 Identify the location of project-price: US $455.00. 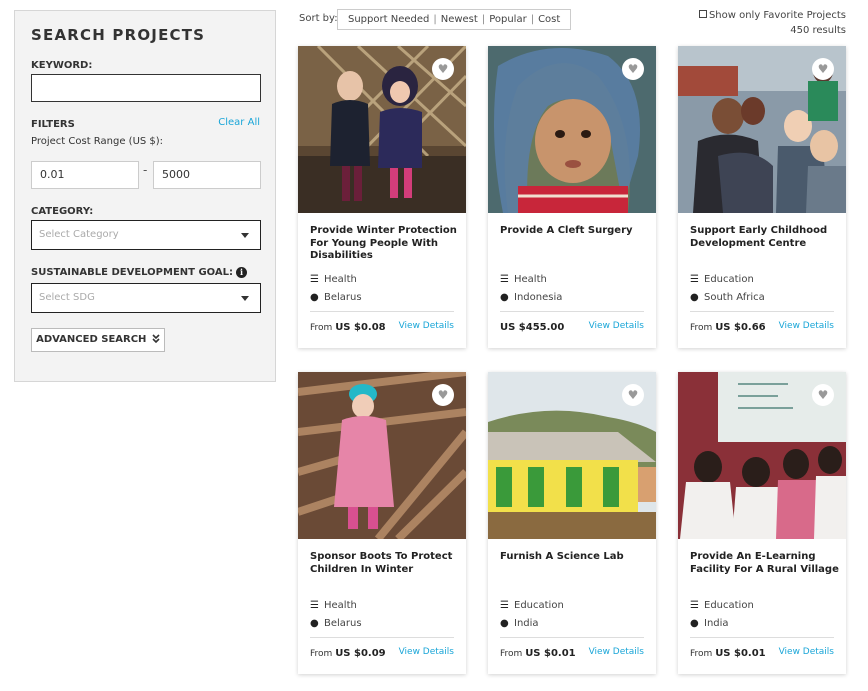
(532, 327).